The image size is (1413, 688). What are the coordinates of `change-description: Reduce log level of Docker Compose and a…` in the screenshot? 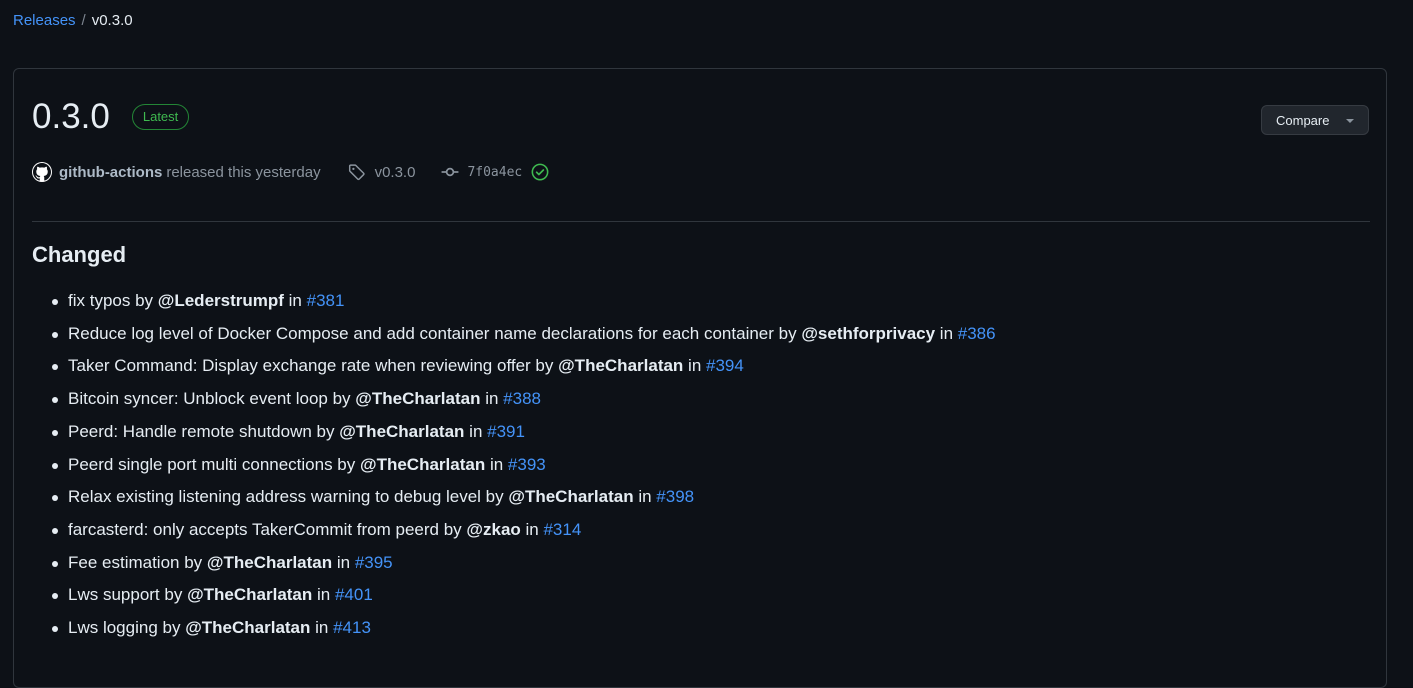 It's located at (435, 333).